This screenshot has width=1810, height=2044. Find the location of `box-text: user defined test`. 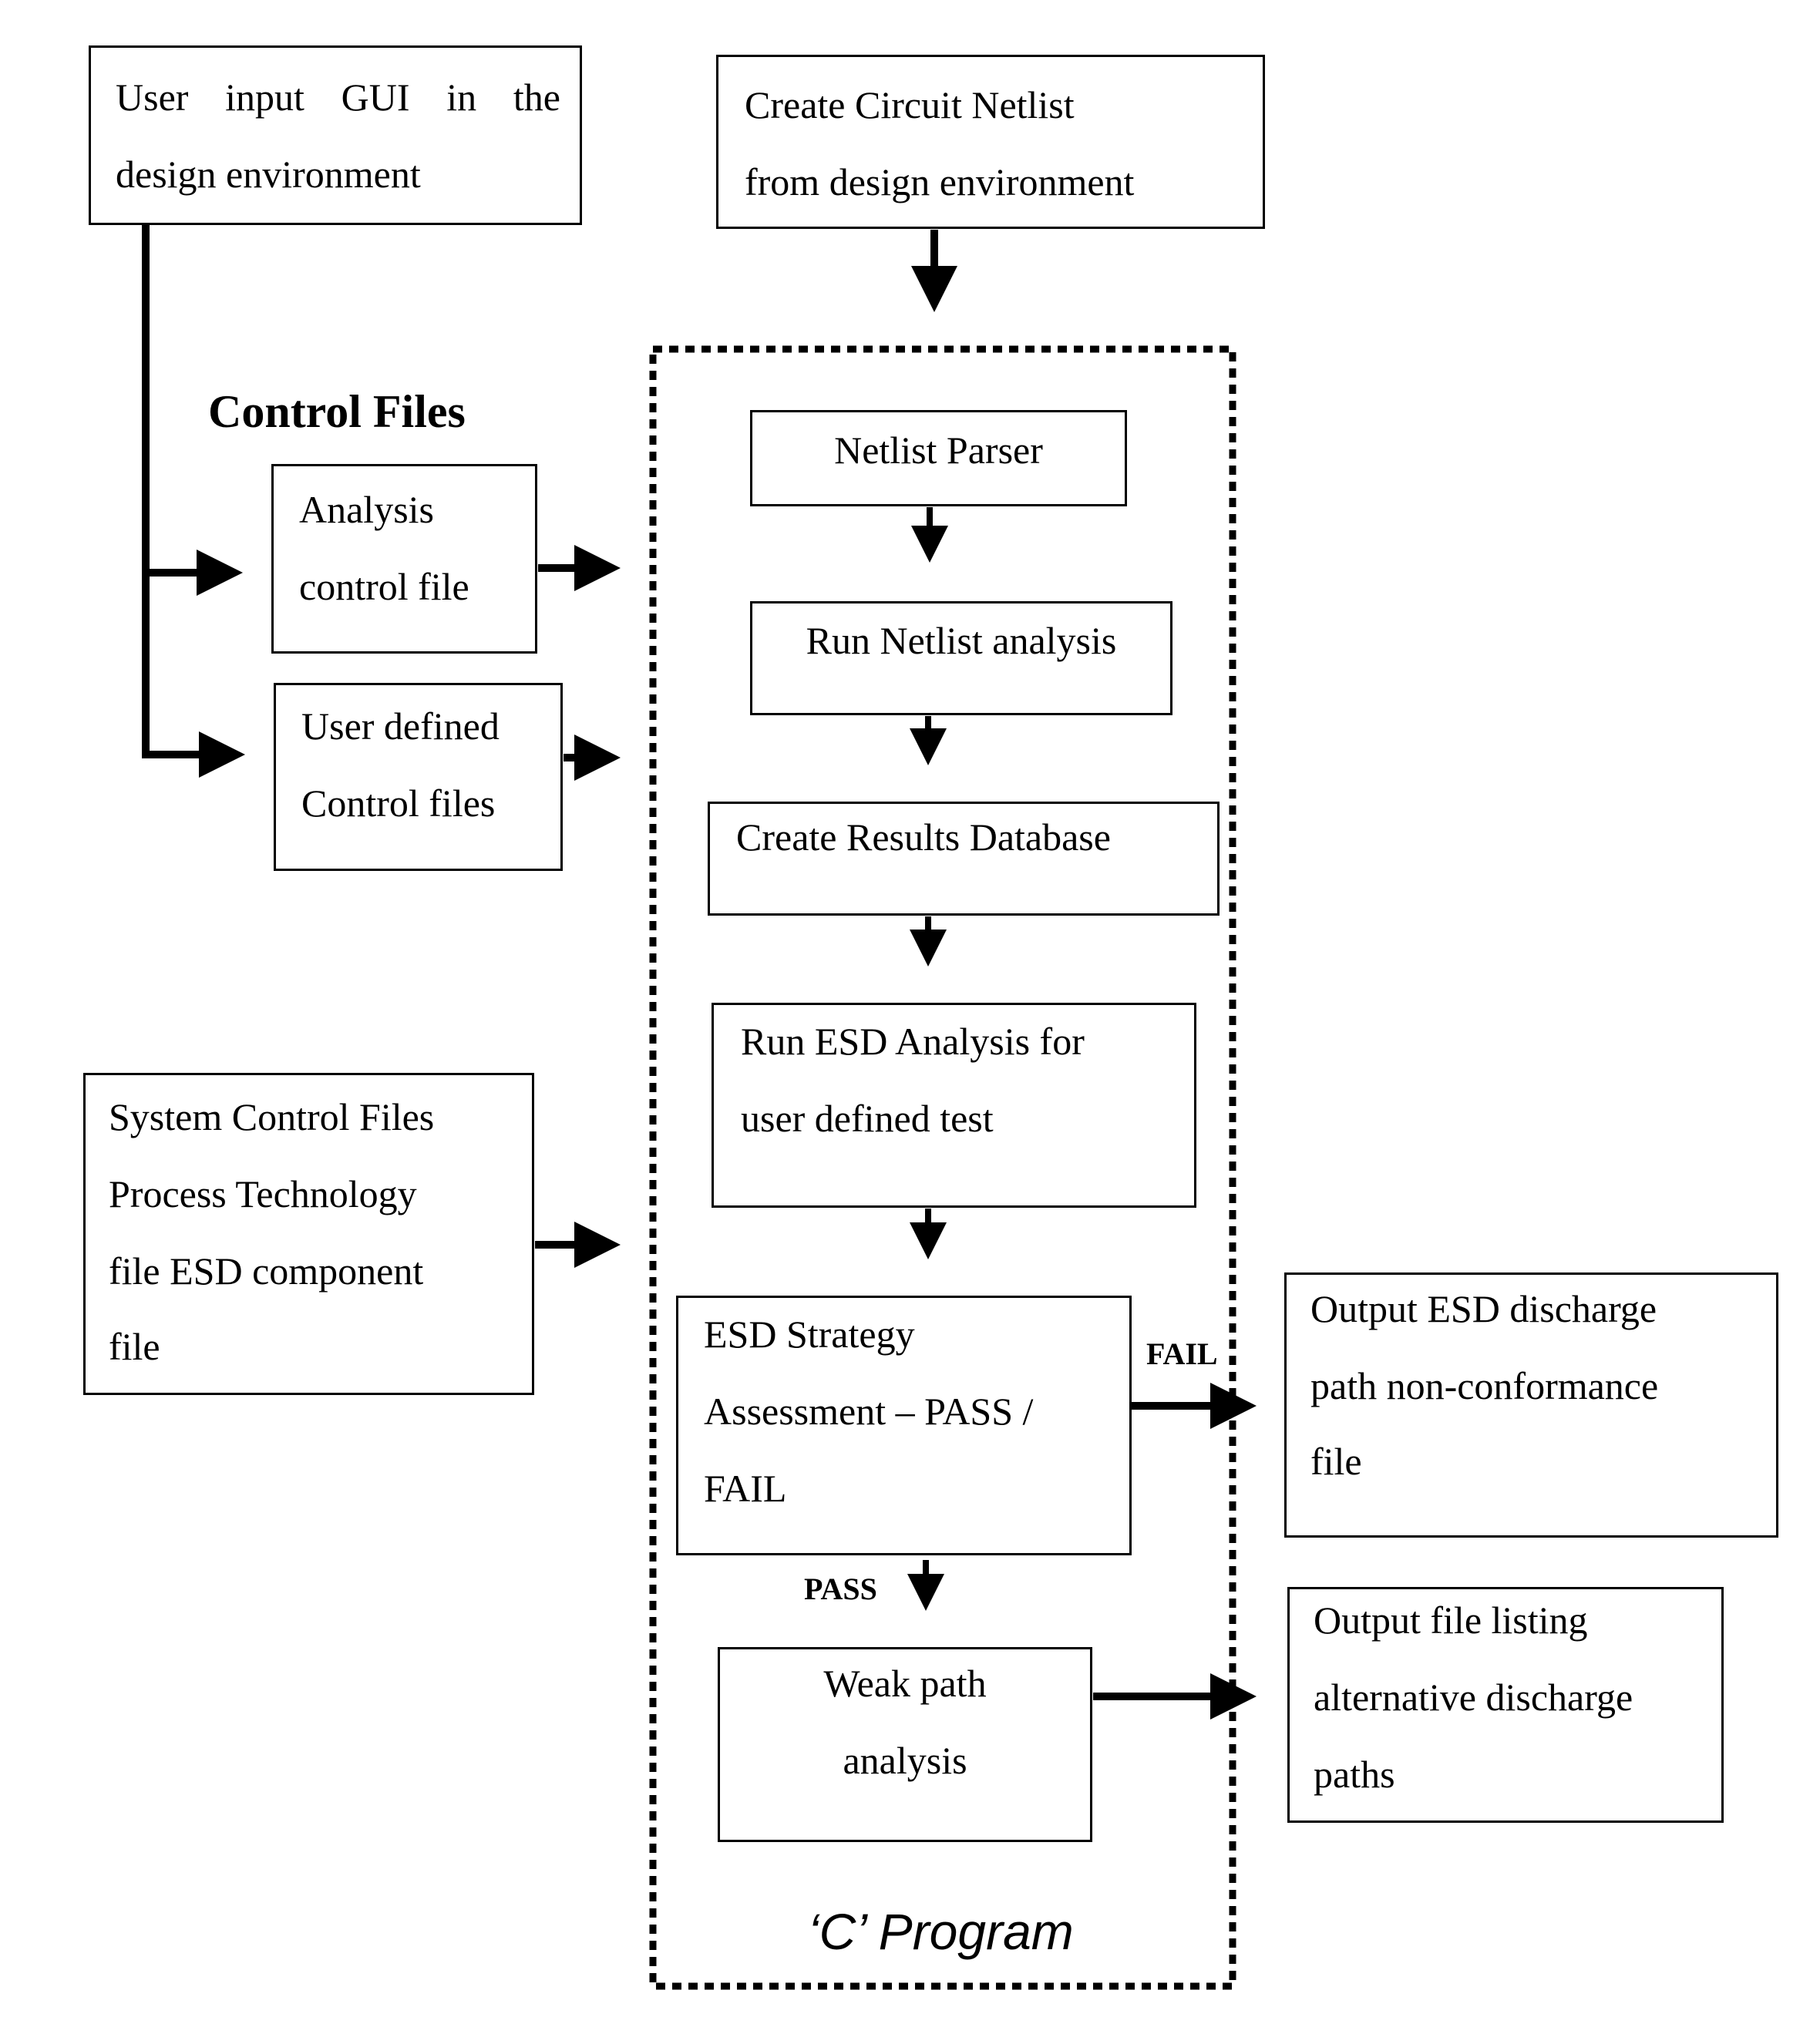

box-text: user defined test is located at coordinates (868, 1118).